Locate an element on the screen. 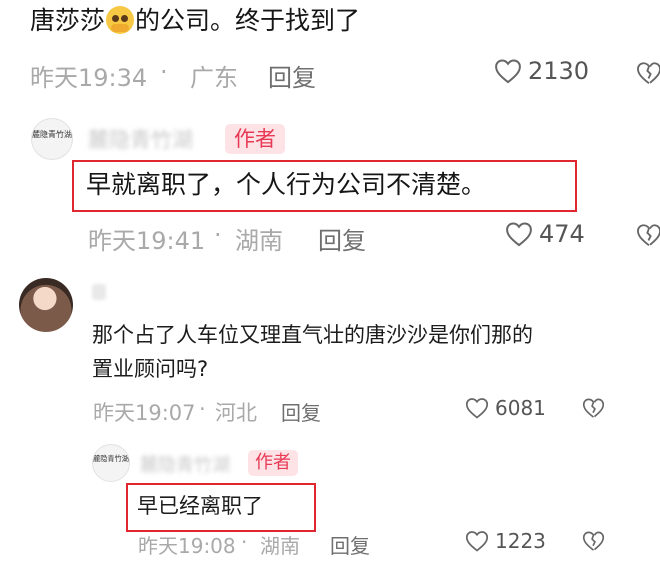 The width and height of the screenshot is (660, 572). like-count: 6081 is located at coordinates (520, 408).